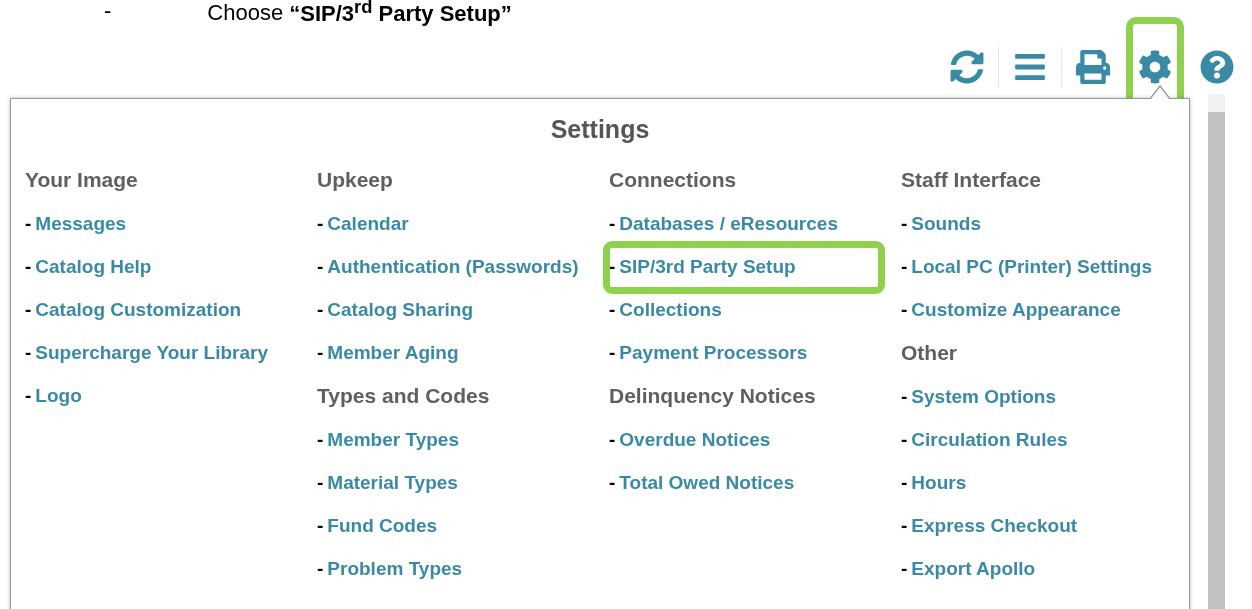 This screenshot has height=609, width=1252. What do you see at coordinates (382, 525) in the screenshot?
I see `settings-link: Fund Codes` at bounding box center [382, 525].